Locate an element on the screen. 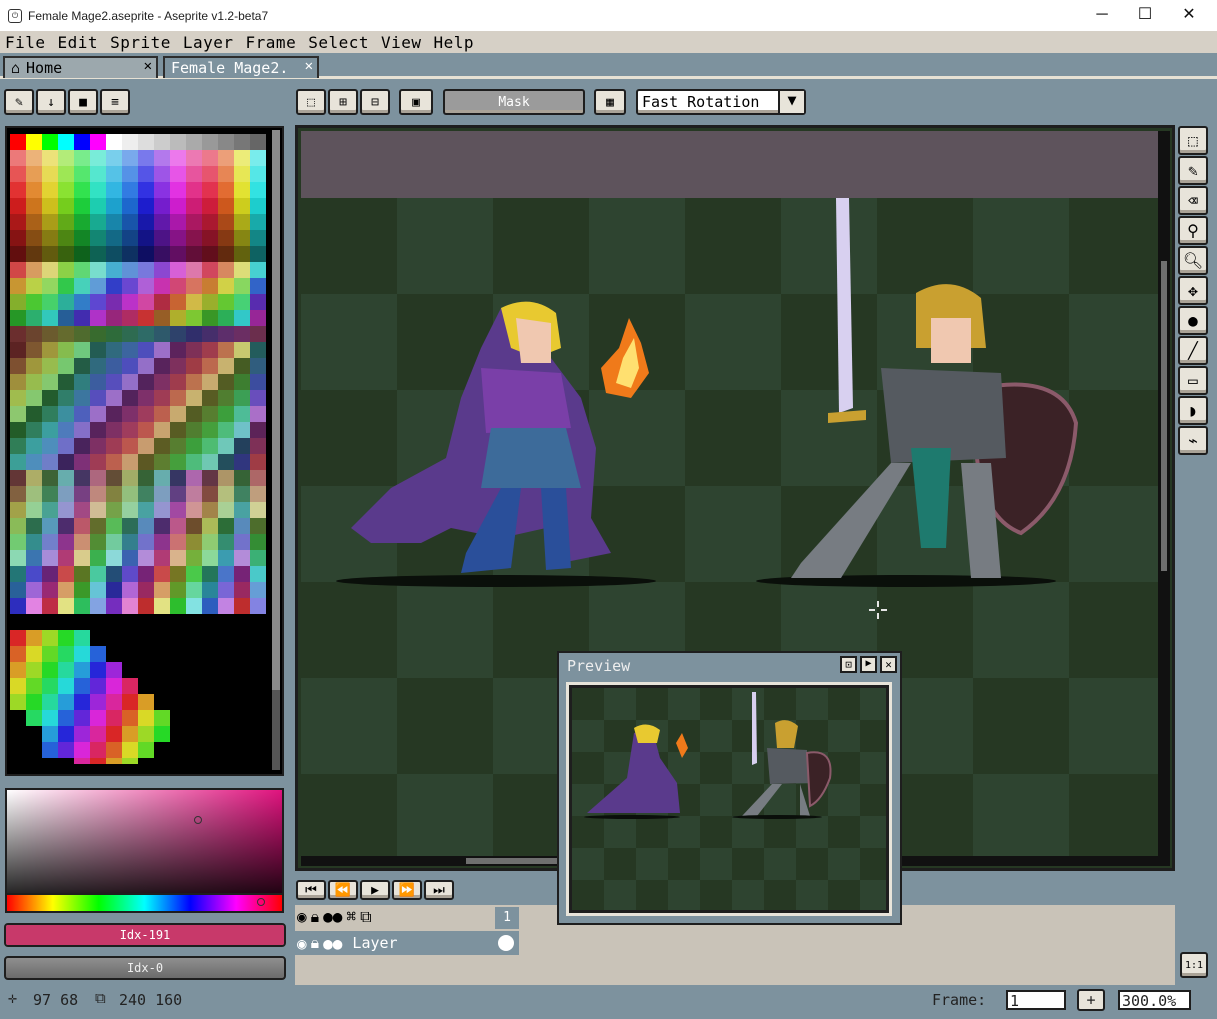  rectangular-marquee-tool: ⬚ is located at coordinates (1193, 140).